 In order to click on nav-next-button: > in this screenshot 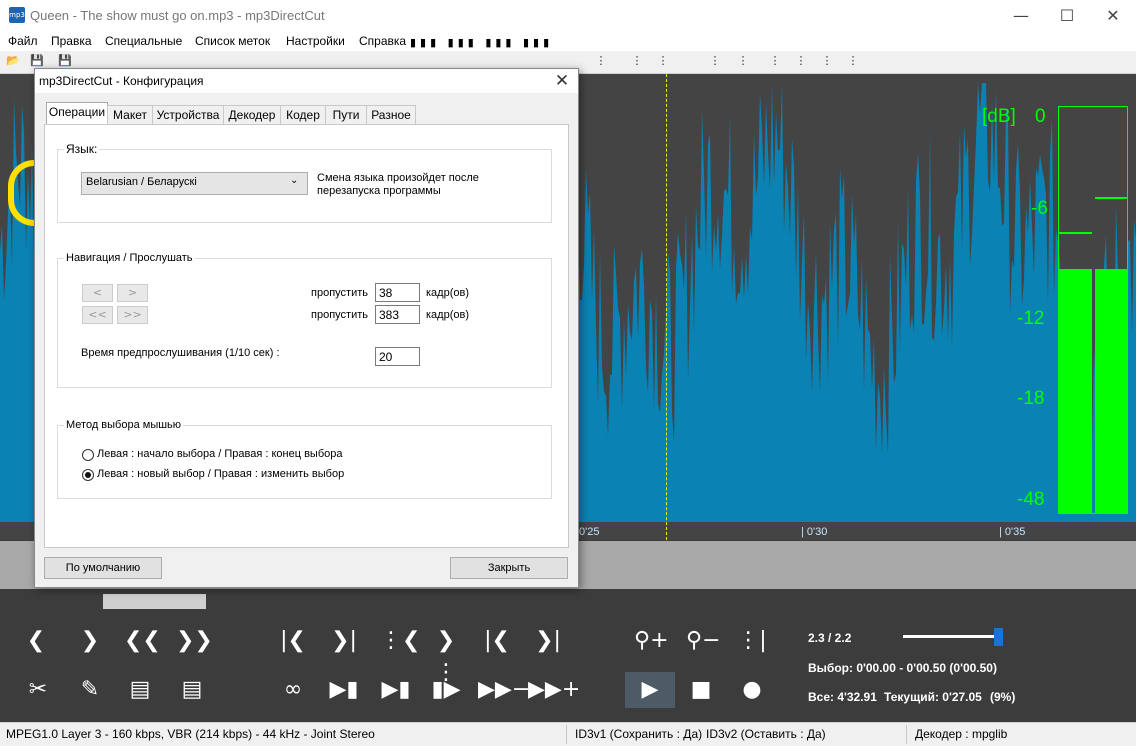, I will do `click(132, 293)`.